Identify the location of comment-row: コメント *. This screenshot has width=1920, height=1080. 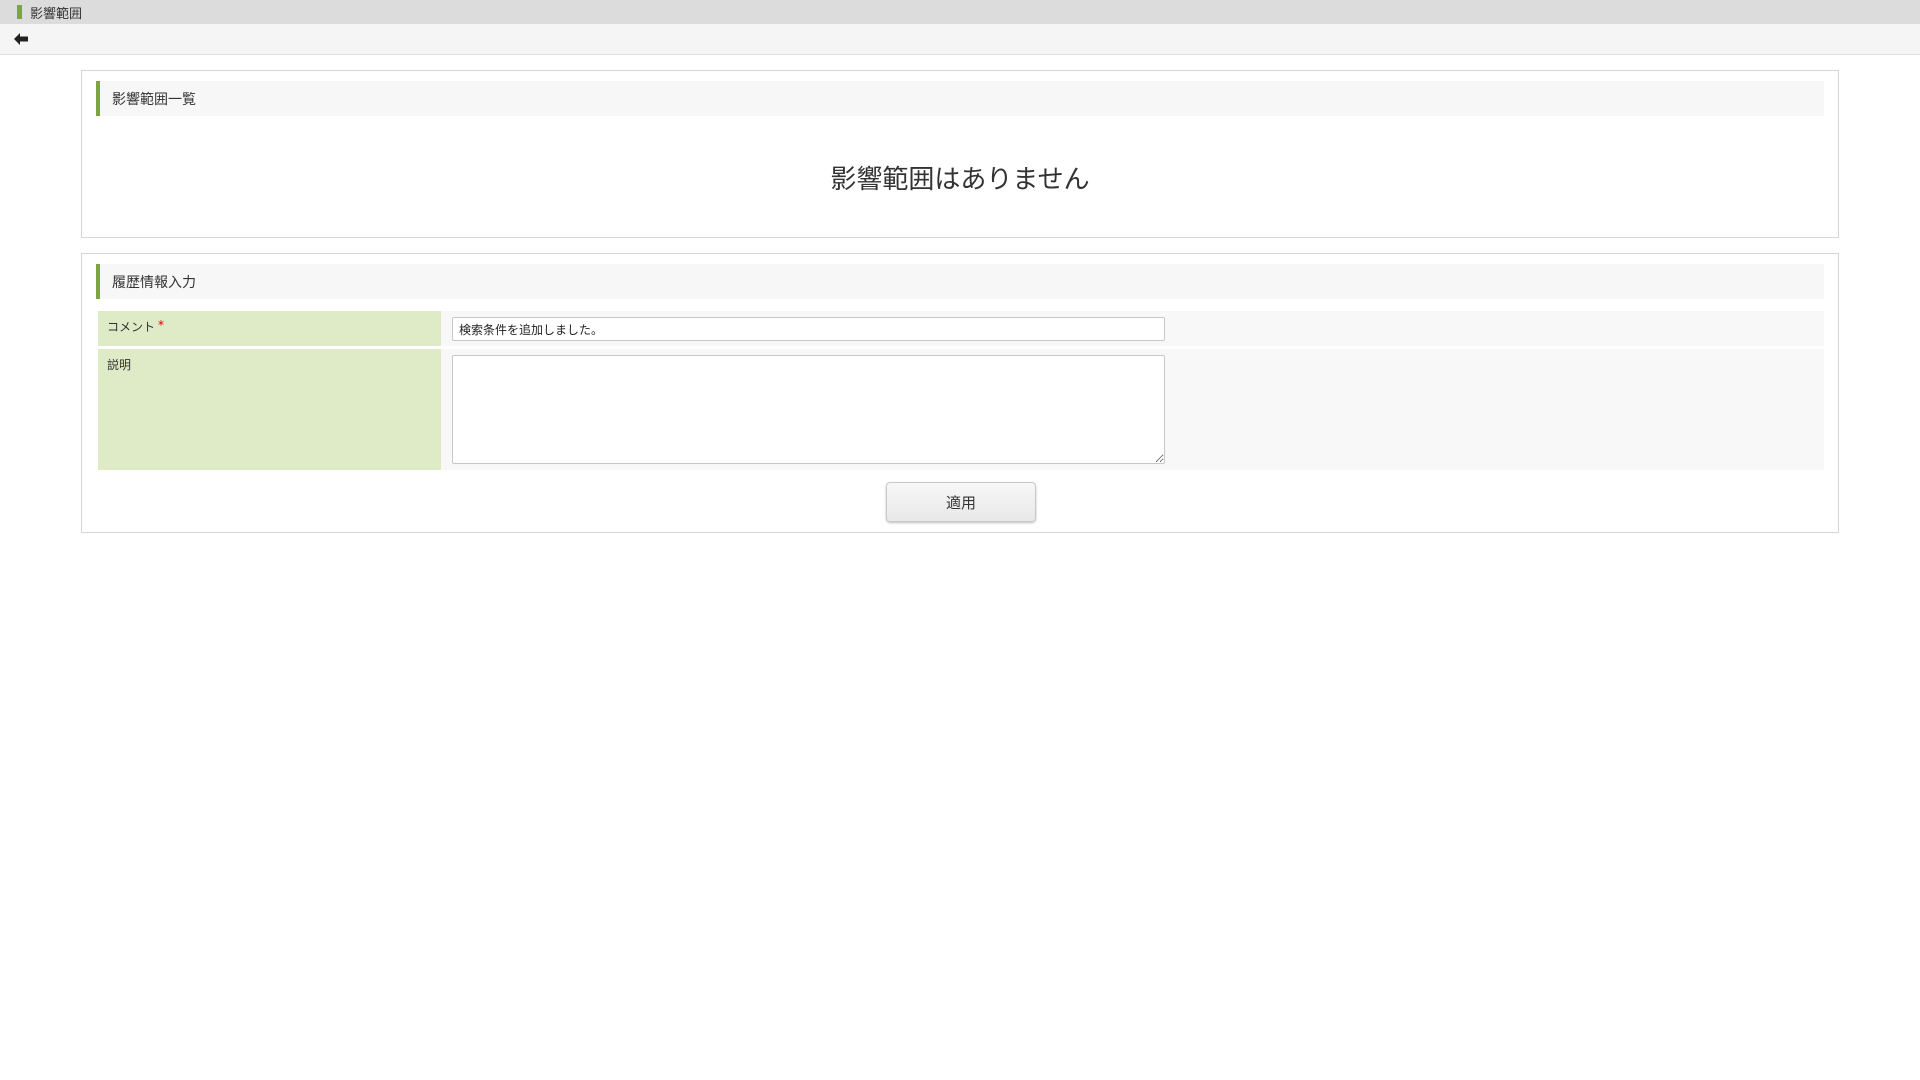
(961, 328).